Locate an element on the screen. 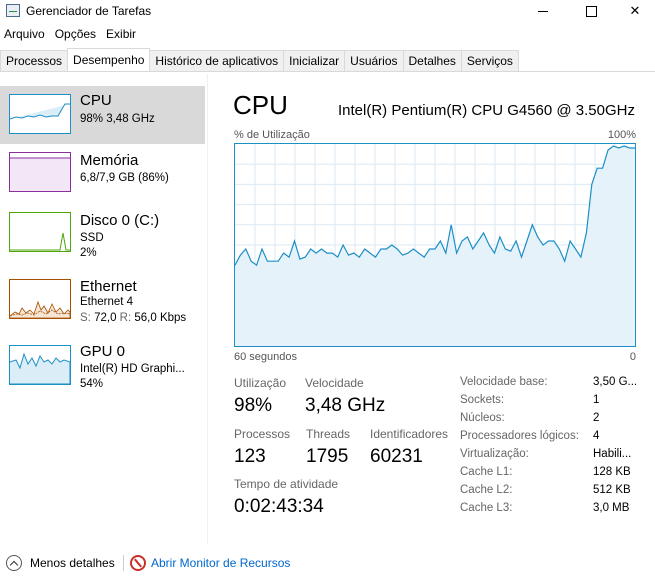 The width and height of the screenshot is (655, 583). close-button: ✕ is located at coordinates (633, 11).